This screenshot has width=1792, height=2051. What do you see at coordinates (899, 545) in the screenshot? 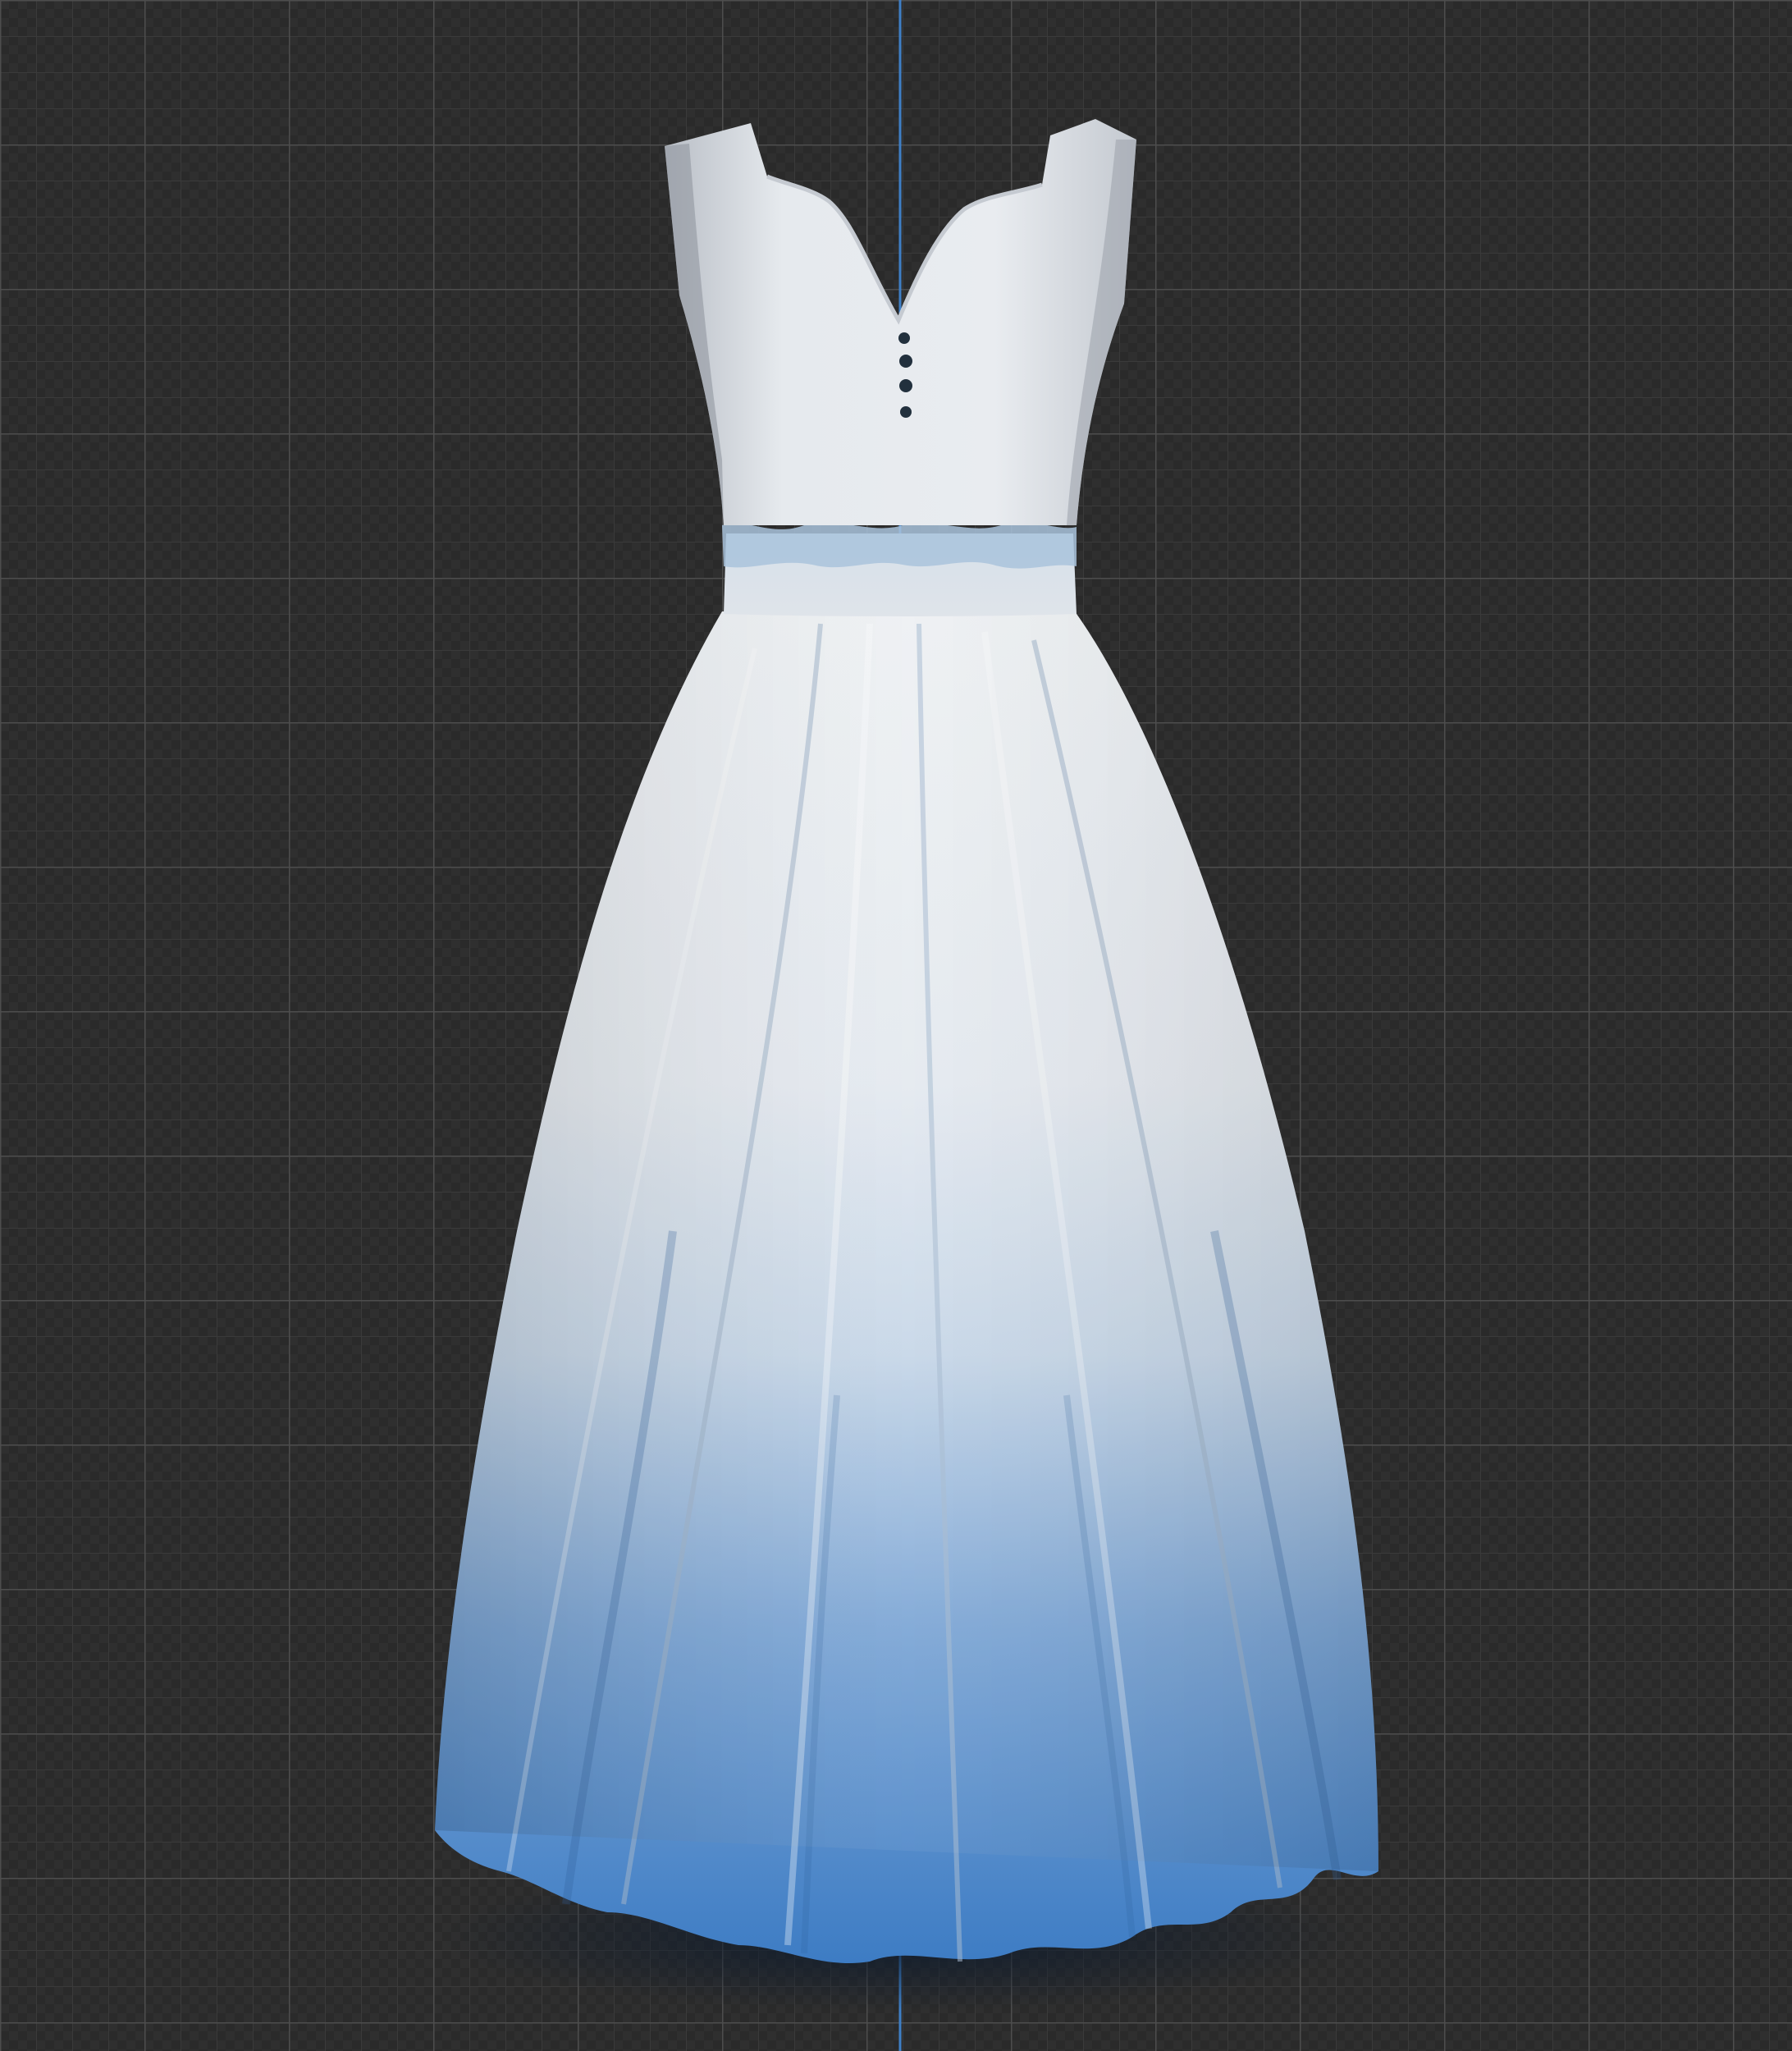
I see `waist-trim` at bounding box center [899, 545].